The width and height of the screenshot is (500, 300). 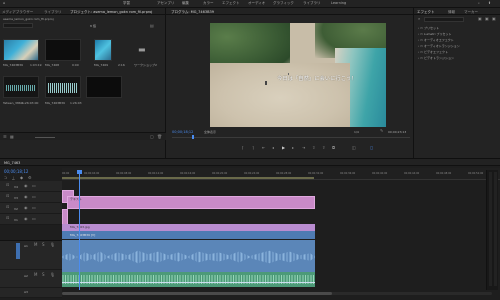 I want to click on workspace-edit: 編集, so click(x=185, y=3).